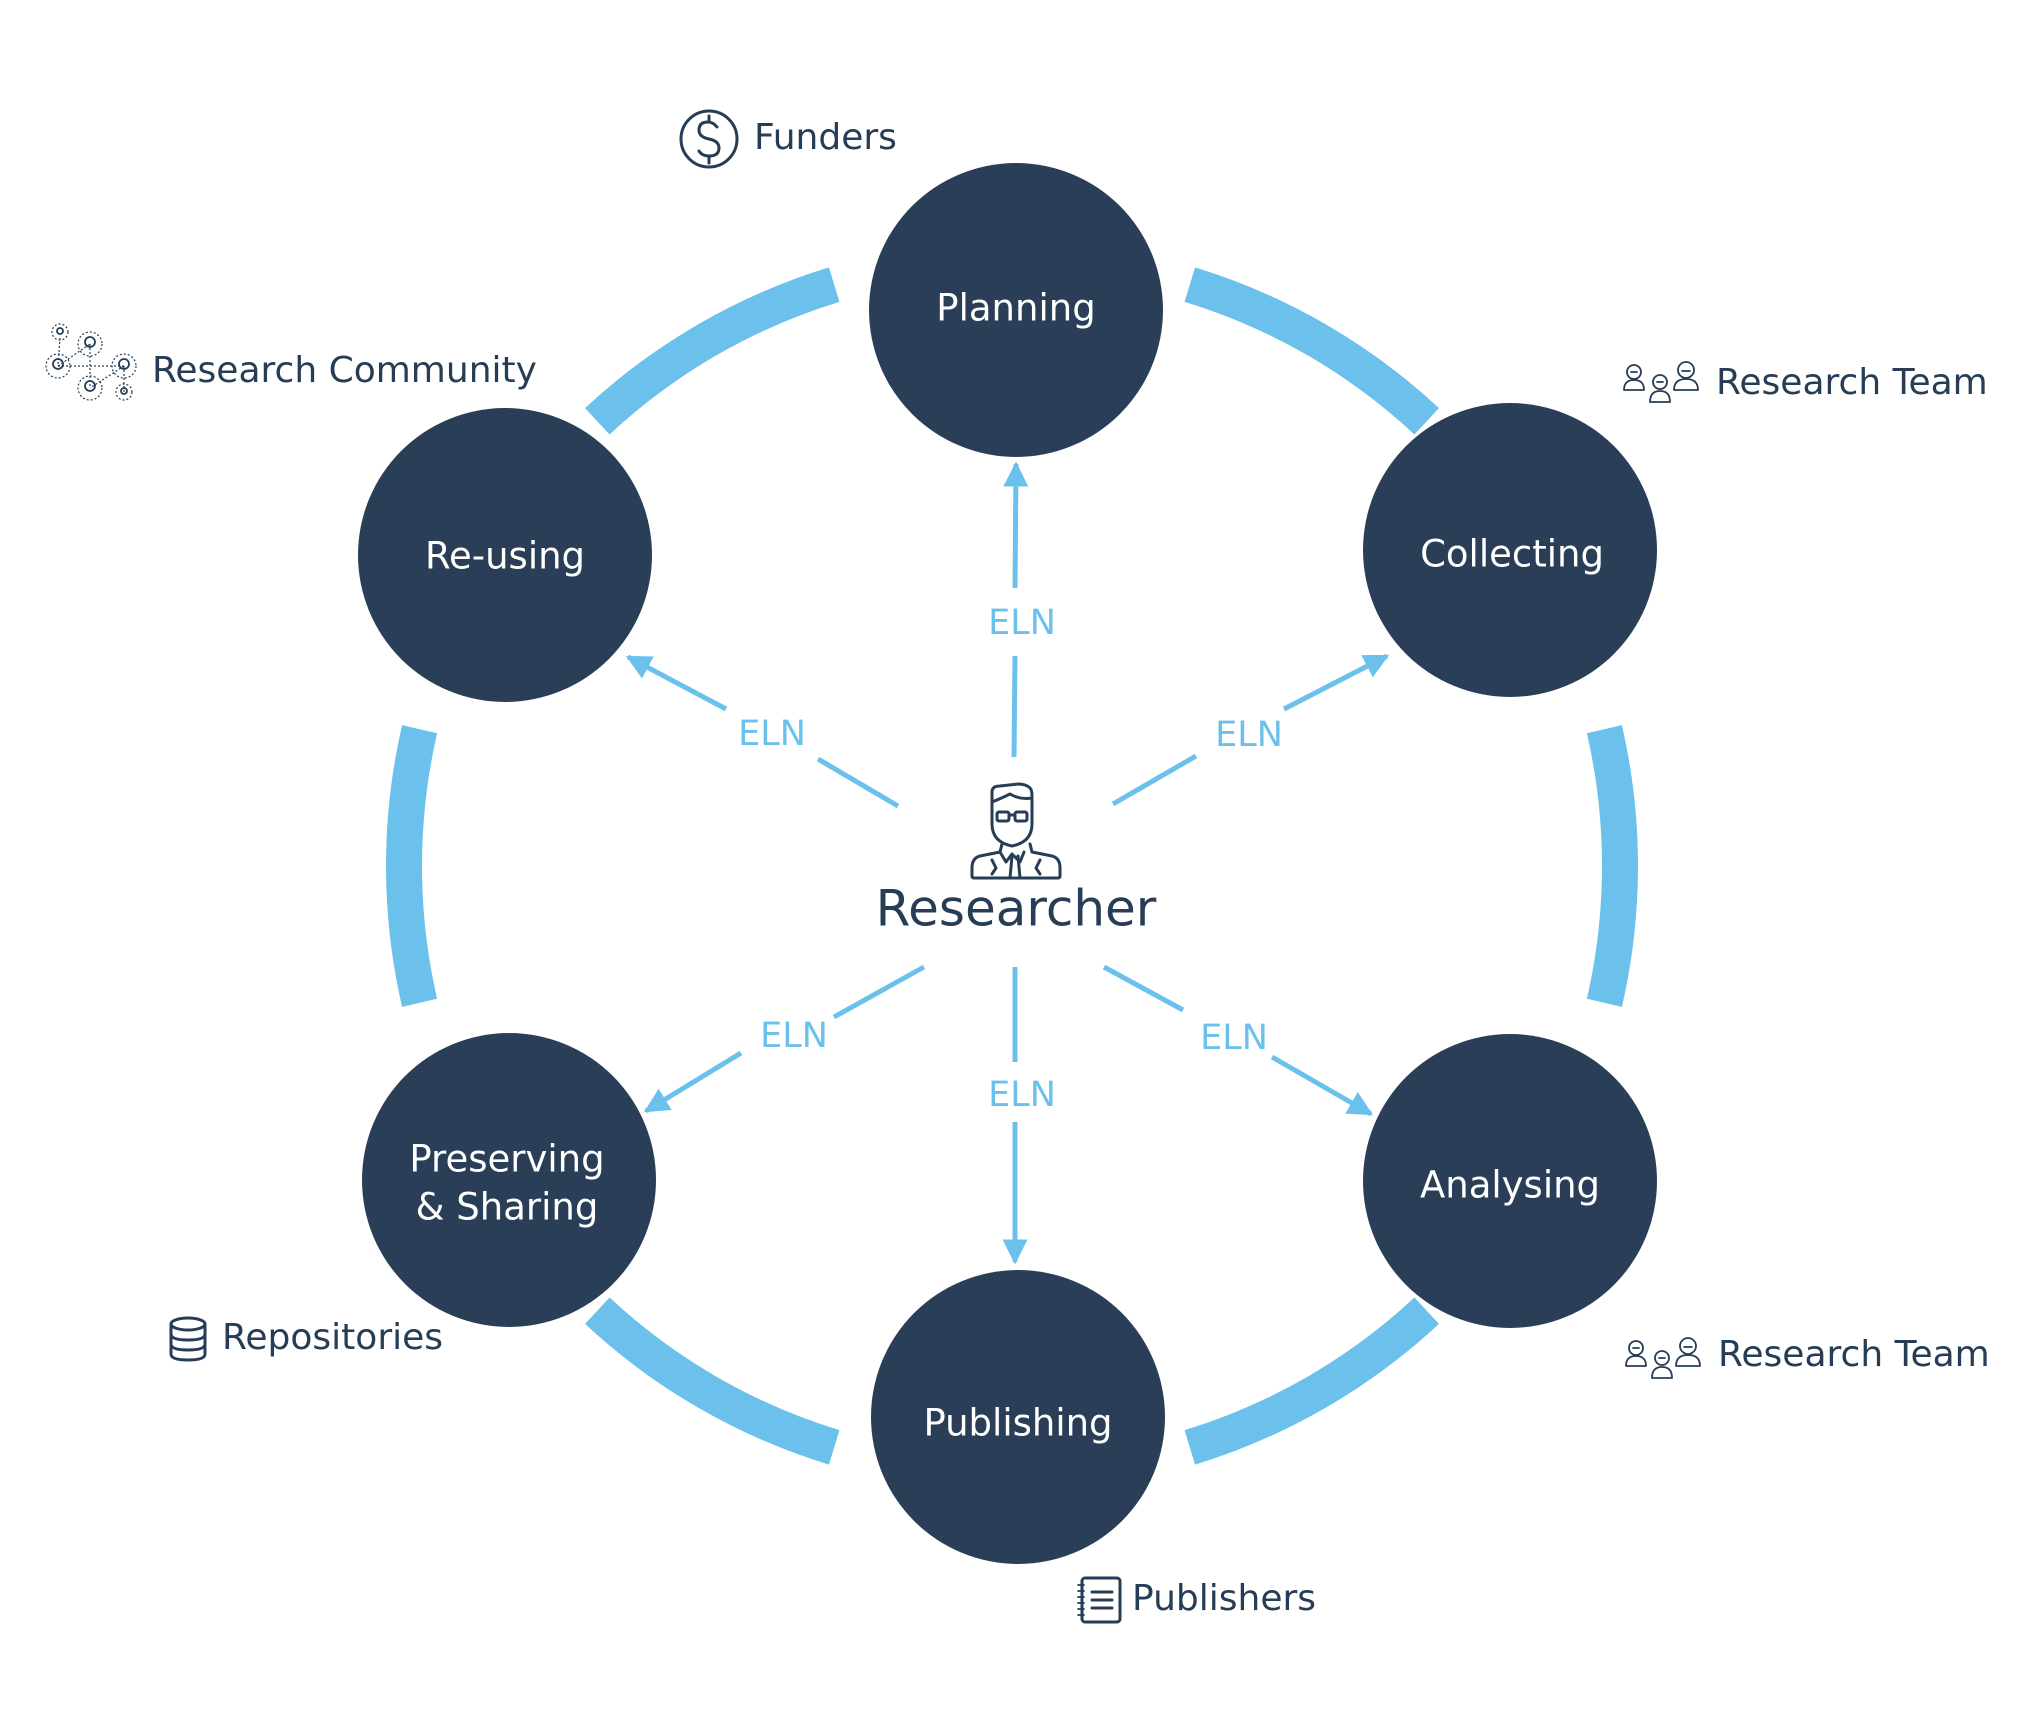  I want to click on researcher: Researcher, so click(1016, 860).